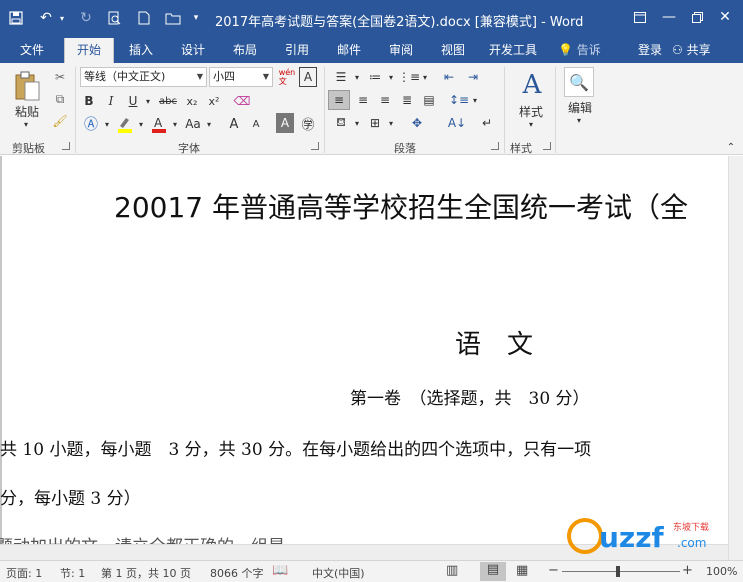  Describe the element at coordinates (357, 77) in the screenshot. I see `bullets-dropdown-icon: ▾` at that location.